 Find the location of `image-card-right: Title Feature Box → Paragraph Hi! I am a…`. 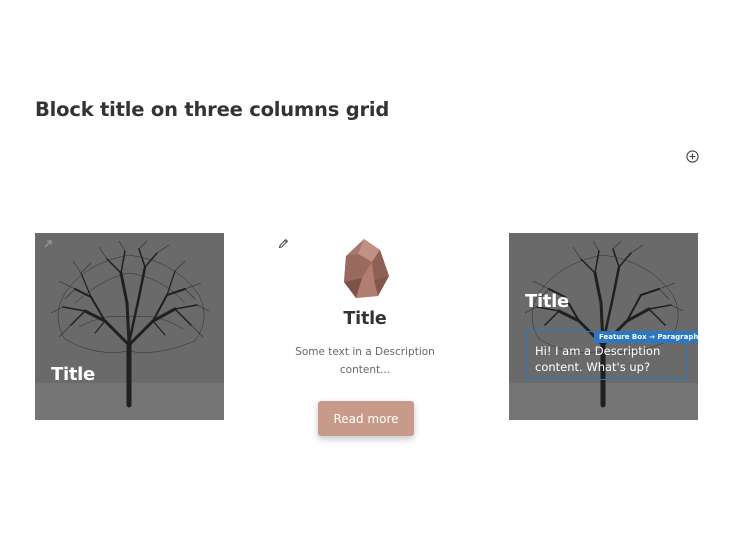

image-card-right: Title Feature Box → Paragraph Hi! I am a… is located at coordinates (603, 326).